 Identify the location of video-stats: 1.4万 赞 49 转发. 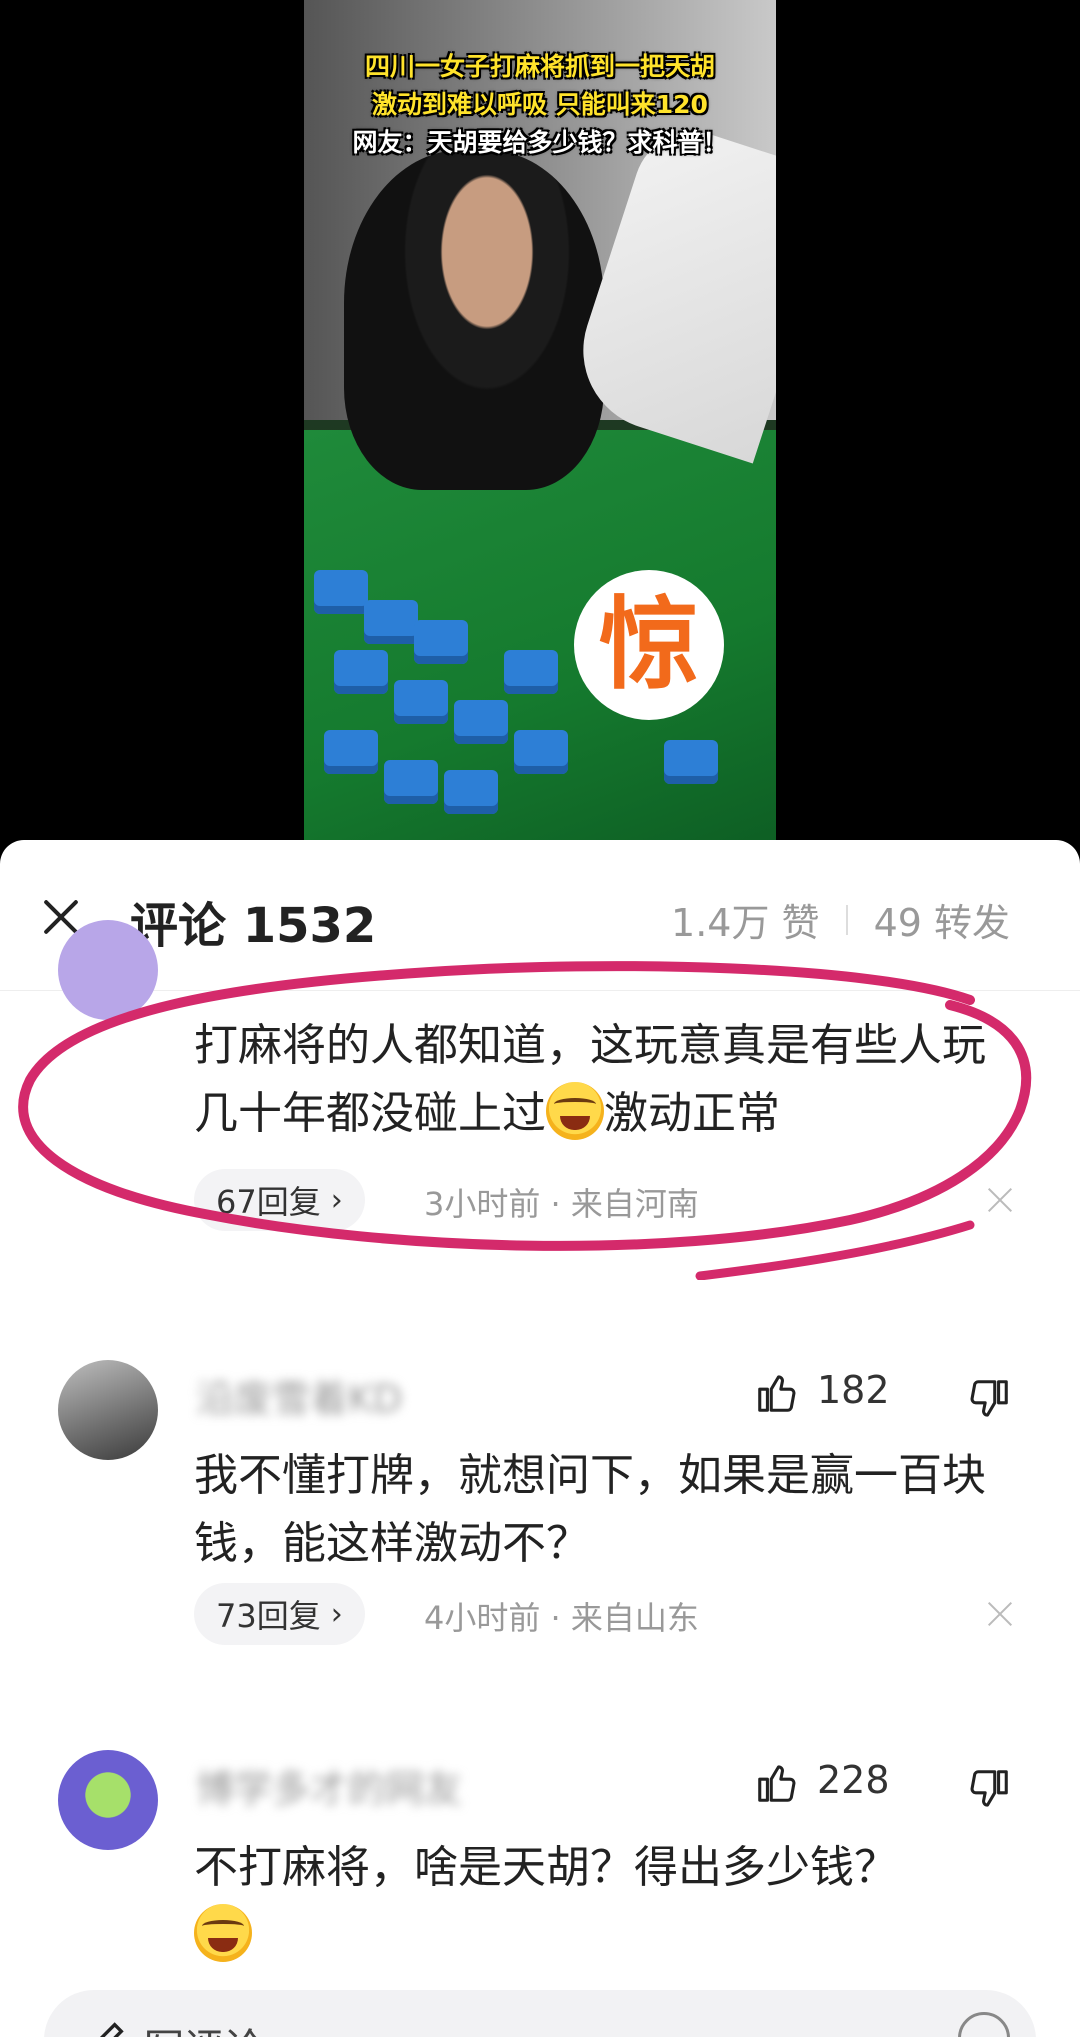
(840, 919).